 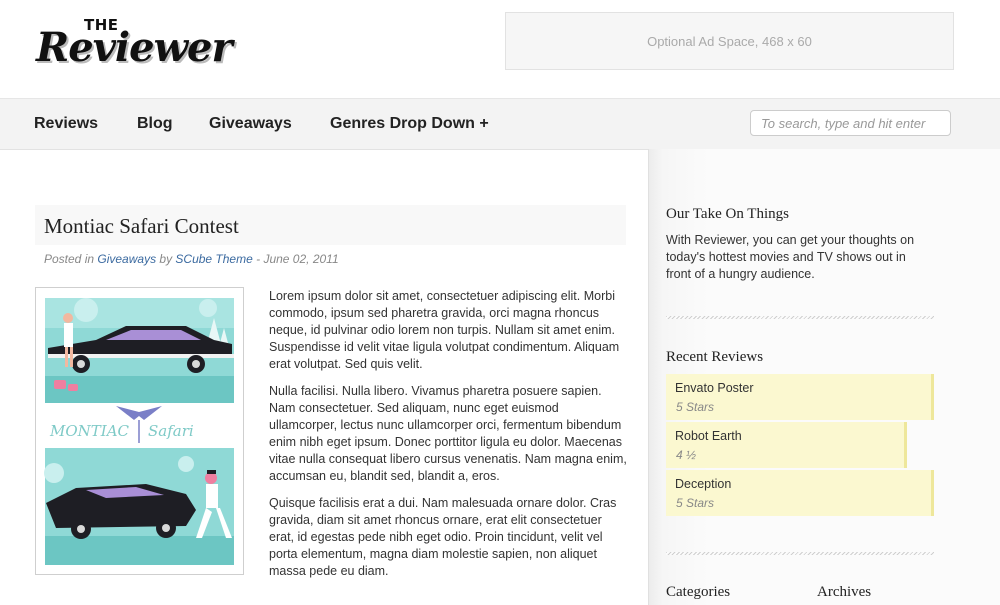 What do you see at coordinates (786, 445) in the screenshot?
I see `recent-review-item: Robot Earth 4 ½` at bounding box center [786, 445].